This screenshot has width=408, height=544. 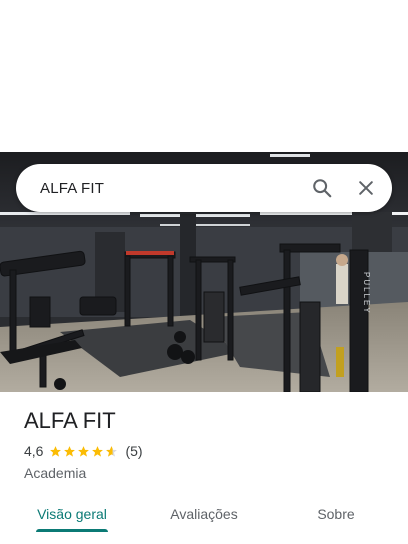 What do you see at coordinates (34, 451) in the screenshot?
I see `rating-value: 4,6` at bounding box center [34, 451].